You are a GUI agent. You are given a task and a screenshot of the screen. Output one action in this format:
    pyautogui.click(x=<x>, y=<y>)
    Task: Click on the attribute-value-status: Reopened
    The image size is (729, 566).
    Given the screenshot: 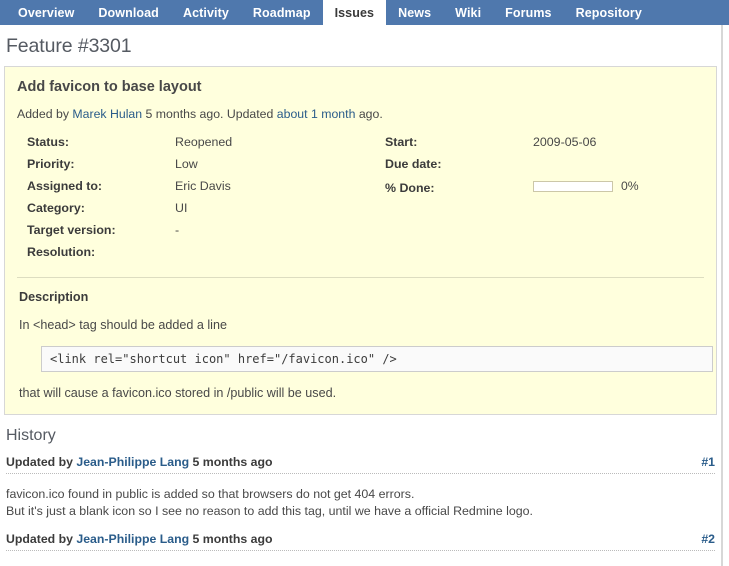 What is the action you would take?
    pyautogui.click(x=204, y=142)
    